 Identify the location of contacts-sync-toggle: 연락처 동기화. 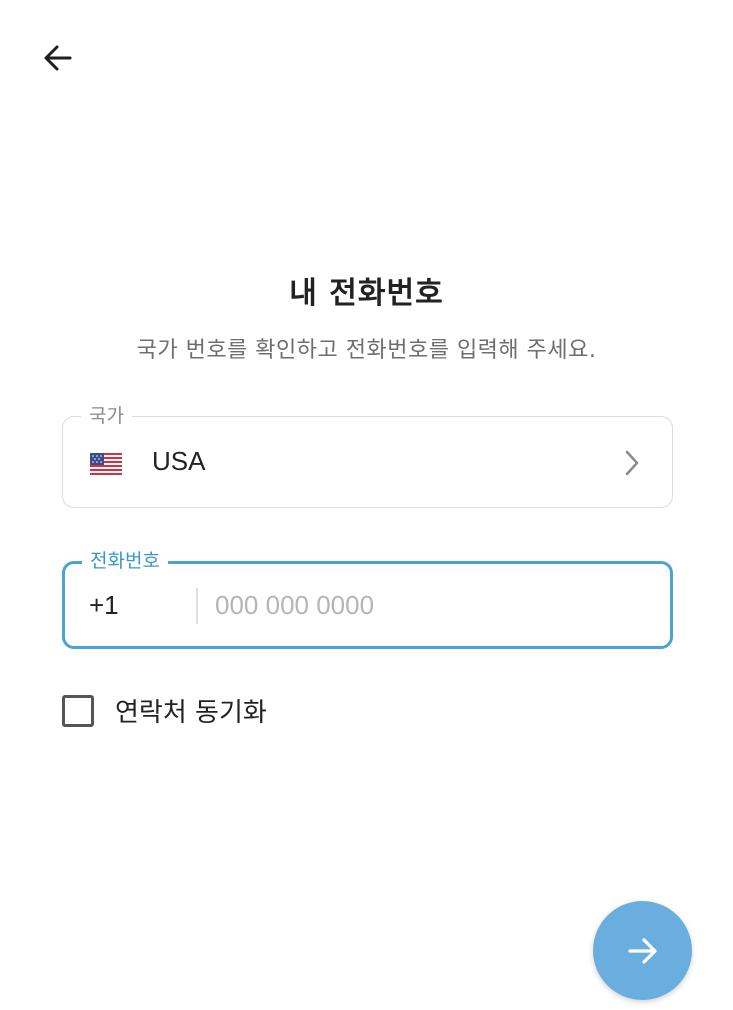
(164, 710).